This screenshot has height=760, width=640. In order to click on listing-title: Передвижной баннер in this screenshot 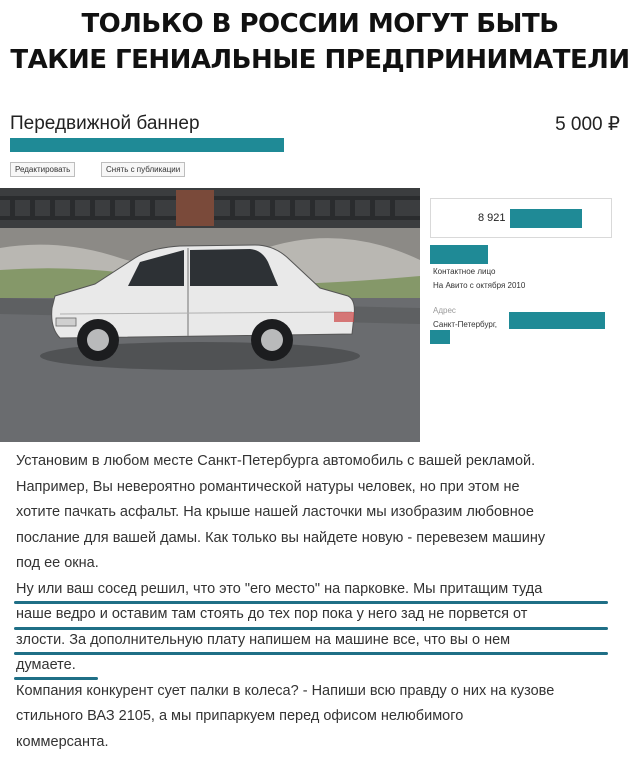, I will do `click(105, 123)`.